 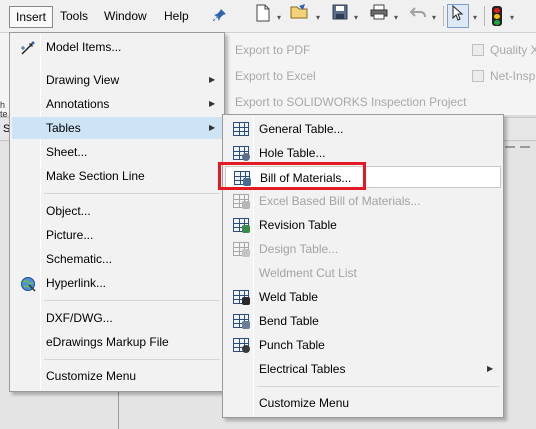 I want to click on export-inspection-command: Export to SOLIDWORKS Inspection Project, so click(x=350, y=102).